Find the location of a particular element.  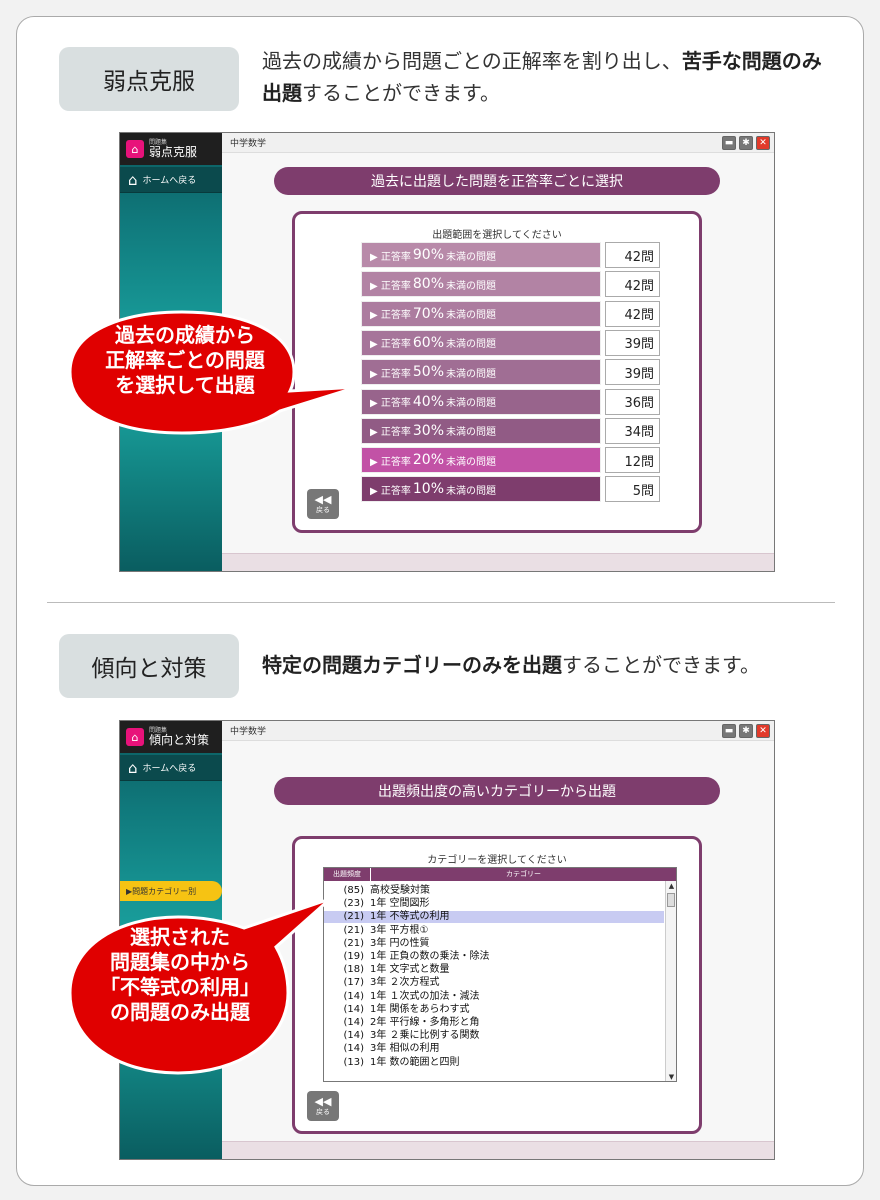

section-divider is located at coordinates (441, 602).